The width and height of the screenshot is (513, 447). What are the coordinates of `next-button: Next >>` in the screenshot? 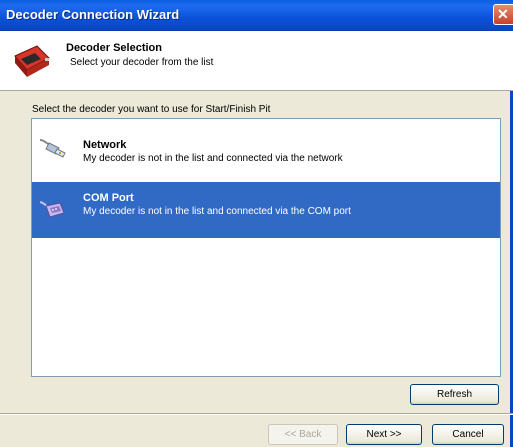 It's located at (384, 434).